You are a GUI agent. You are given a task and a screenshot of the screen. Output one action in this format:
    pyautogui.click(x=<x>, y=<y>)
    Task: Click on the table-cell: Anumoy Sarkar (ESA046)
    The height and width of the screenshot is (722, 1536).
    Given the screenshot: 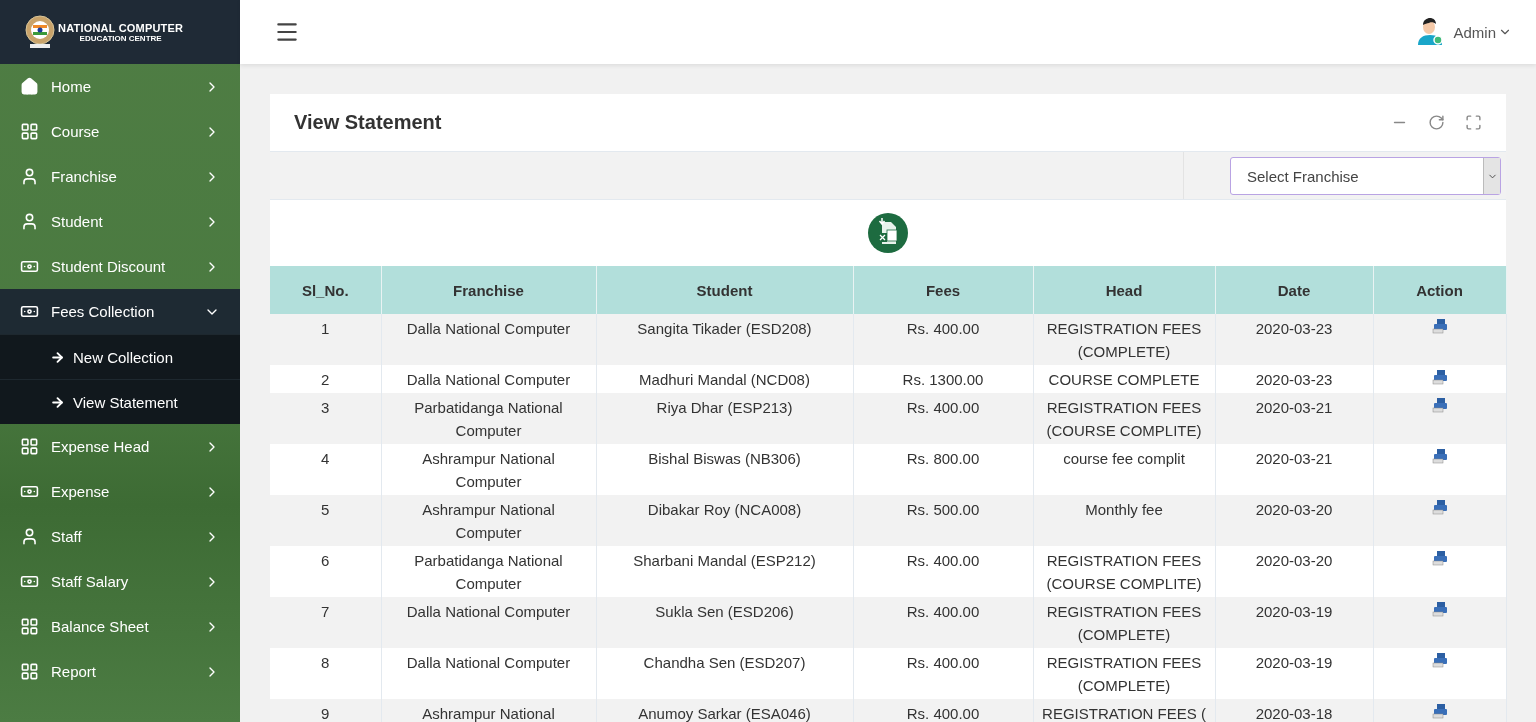 What is the action you would take?
    pyautogui.click(x=724, y=710)
    